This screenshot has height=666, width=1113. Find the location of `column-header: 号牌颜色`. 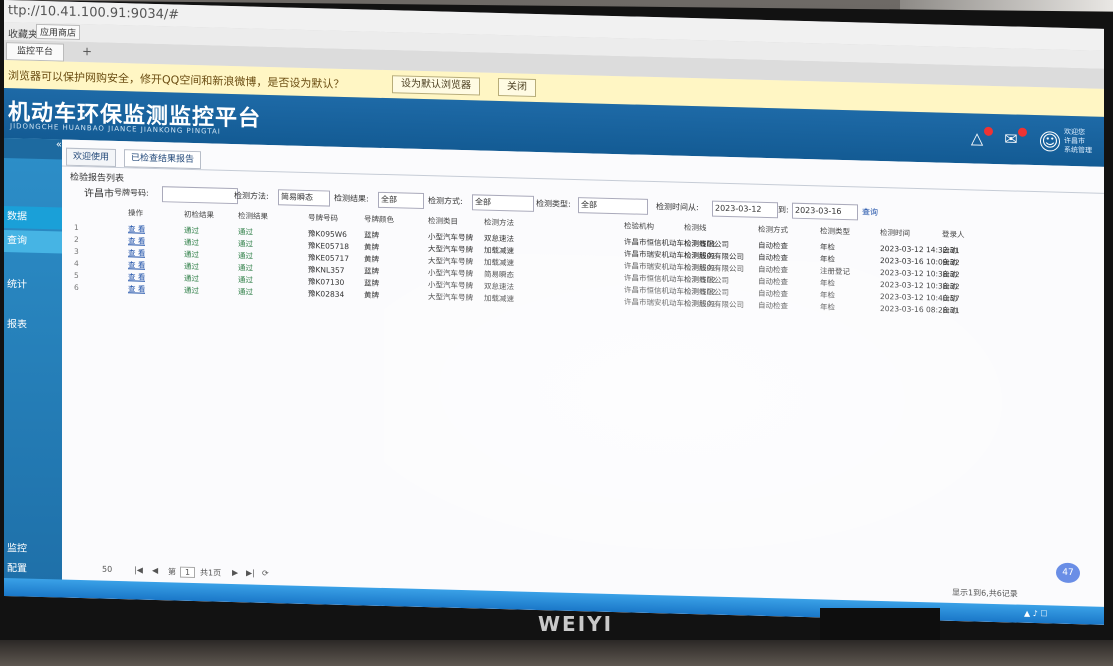

column-header: 号牌颜色 is located at coordinates (379, 219).